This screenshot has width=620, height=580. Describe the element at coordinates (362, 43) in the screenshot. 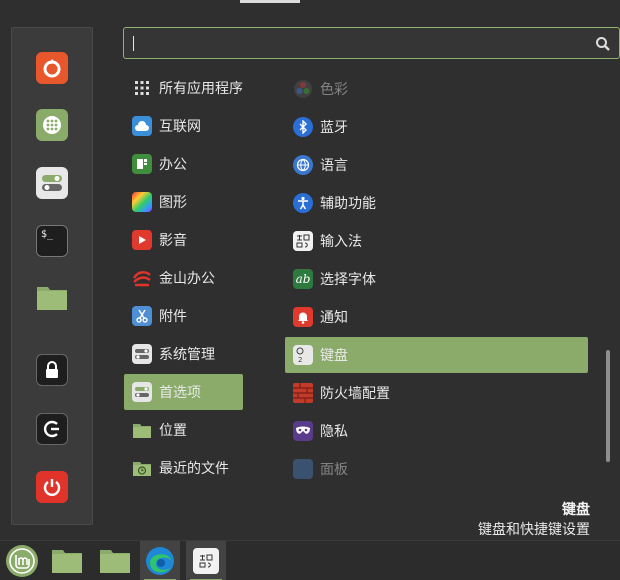

I see `search-input` at that location.